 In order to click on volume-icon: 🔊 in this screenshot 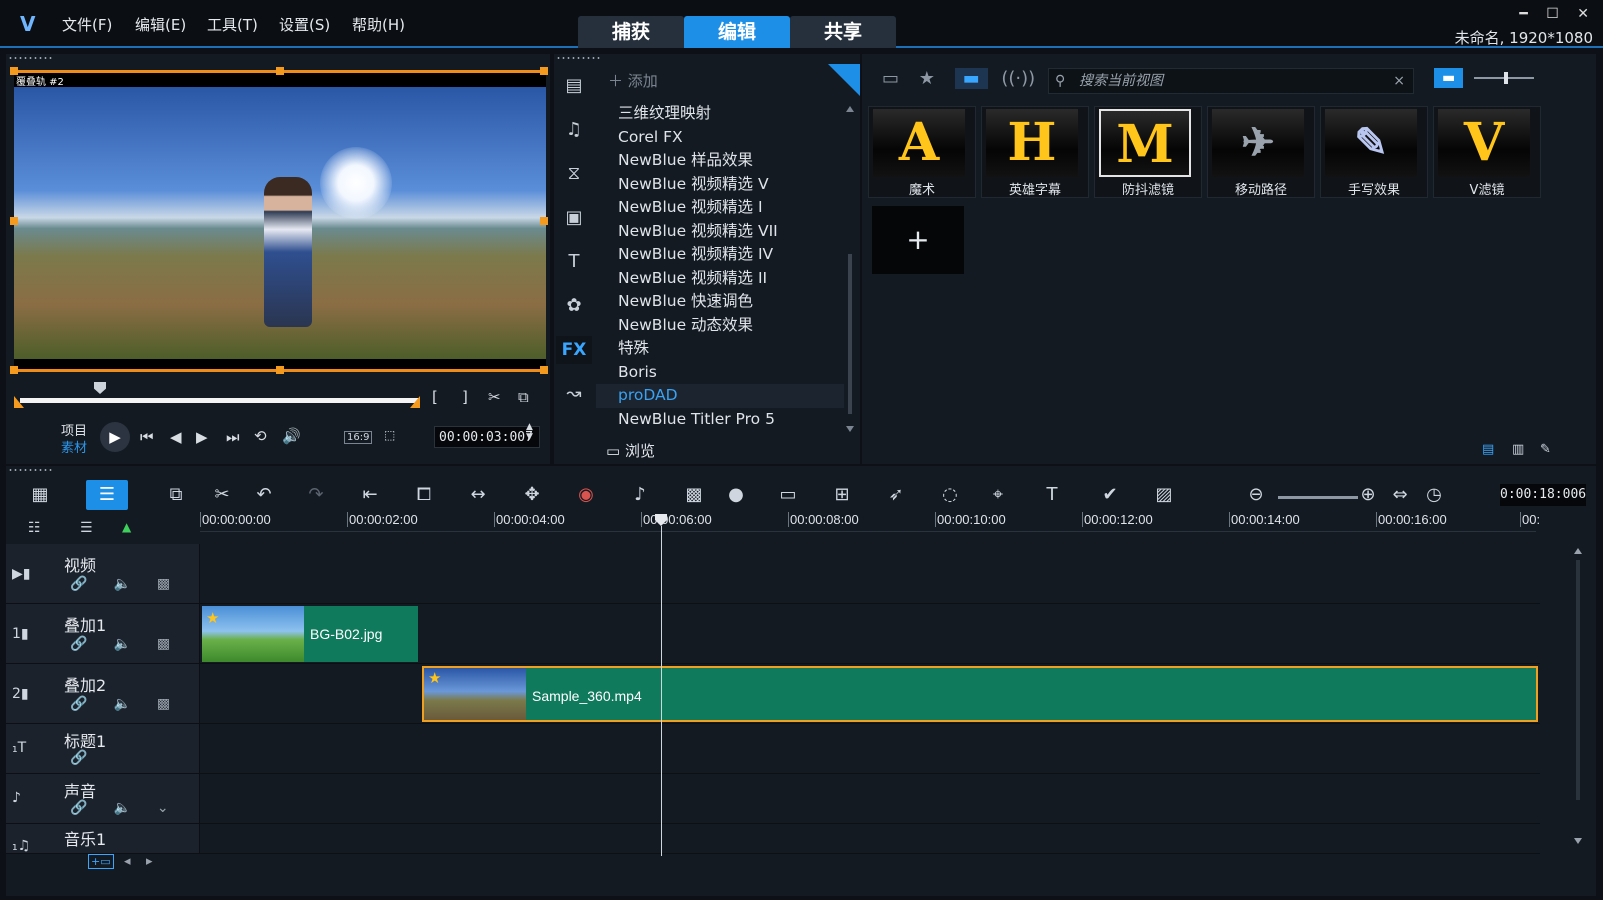, I will do `click(291, 436)`.